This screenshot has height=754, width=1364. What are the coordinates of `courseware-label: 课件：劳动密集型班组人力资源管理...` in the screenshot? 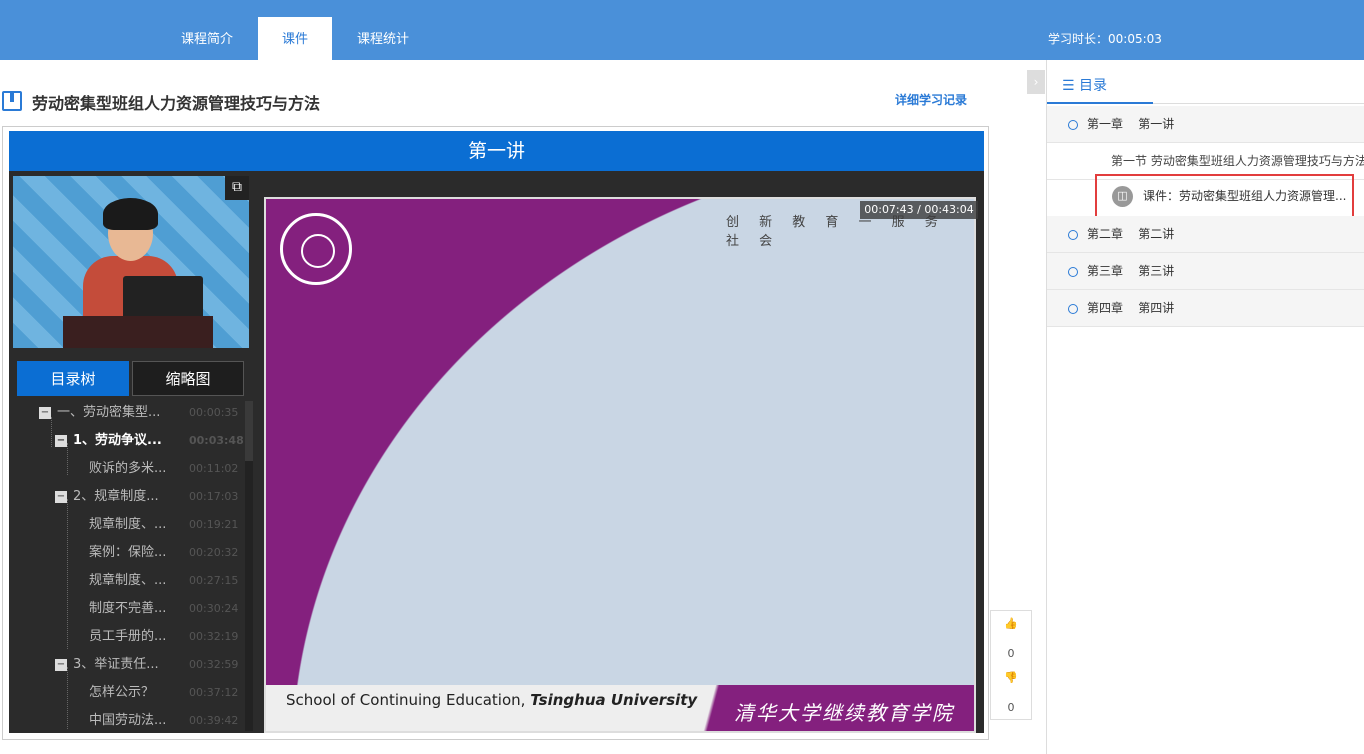 It's located at (1245, 196).